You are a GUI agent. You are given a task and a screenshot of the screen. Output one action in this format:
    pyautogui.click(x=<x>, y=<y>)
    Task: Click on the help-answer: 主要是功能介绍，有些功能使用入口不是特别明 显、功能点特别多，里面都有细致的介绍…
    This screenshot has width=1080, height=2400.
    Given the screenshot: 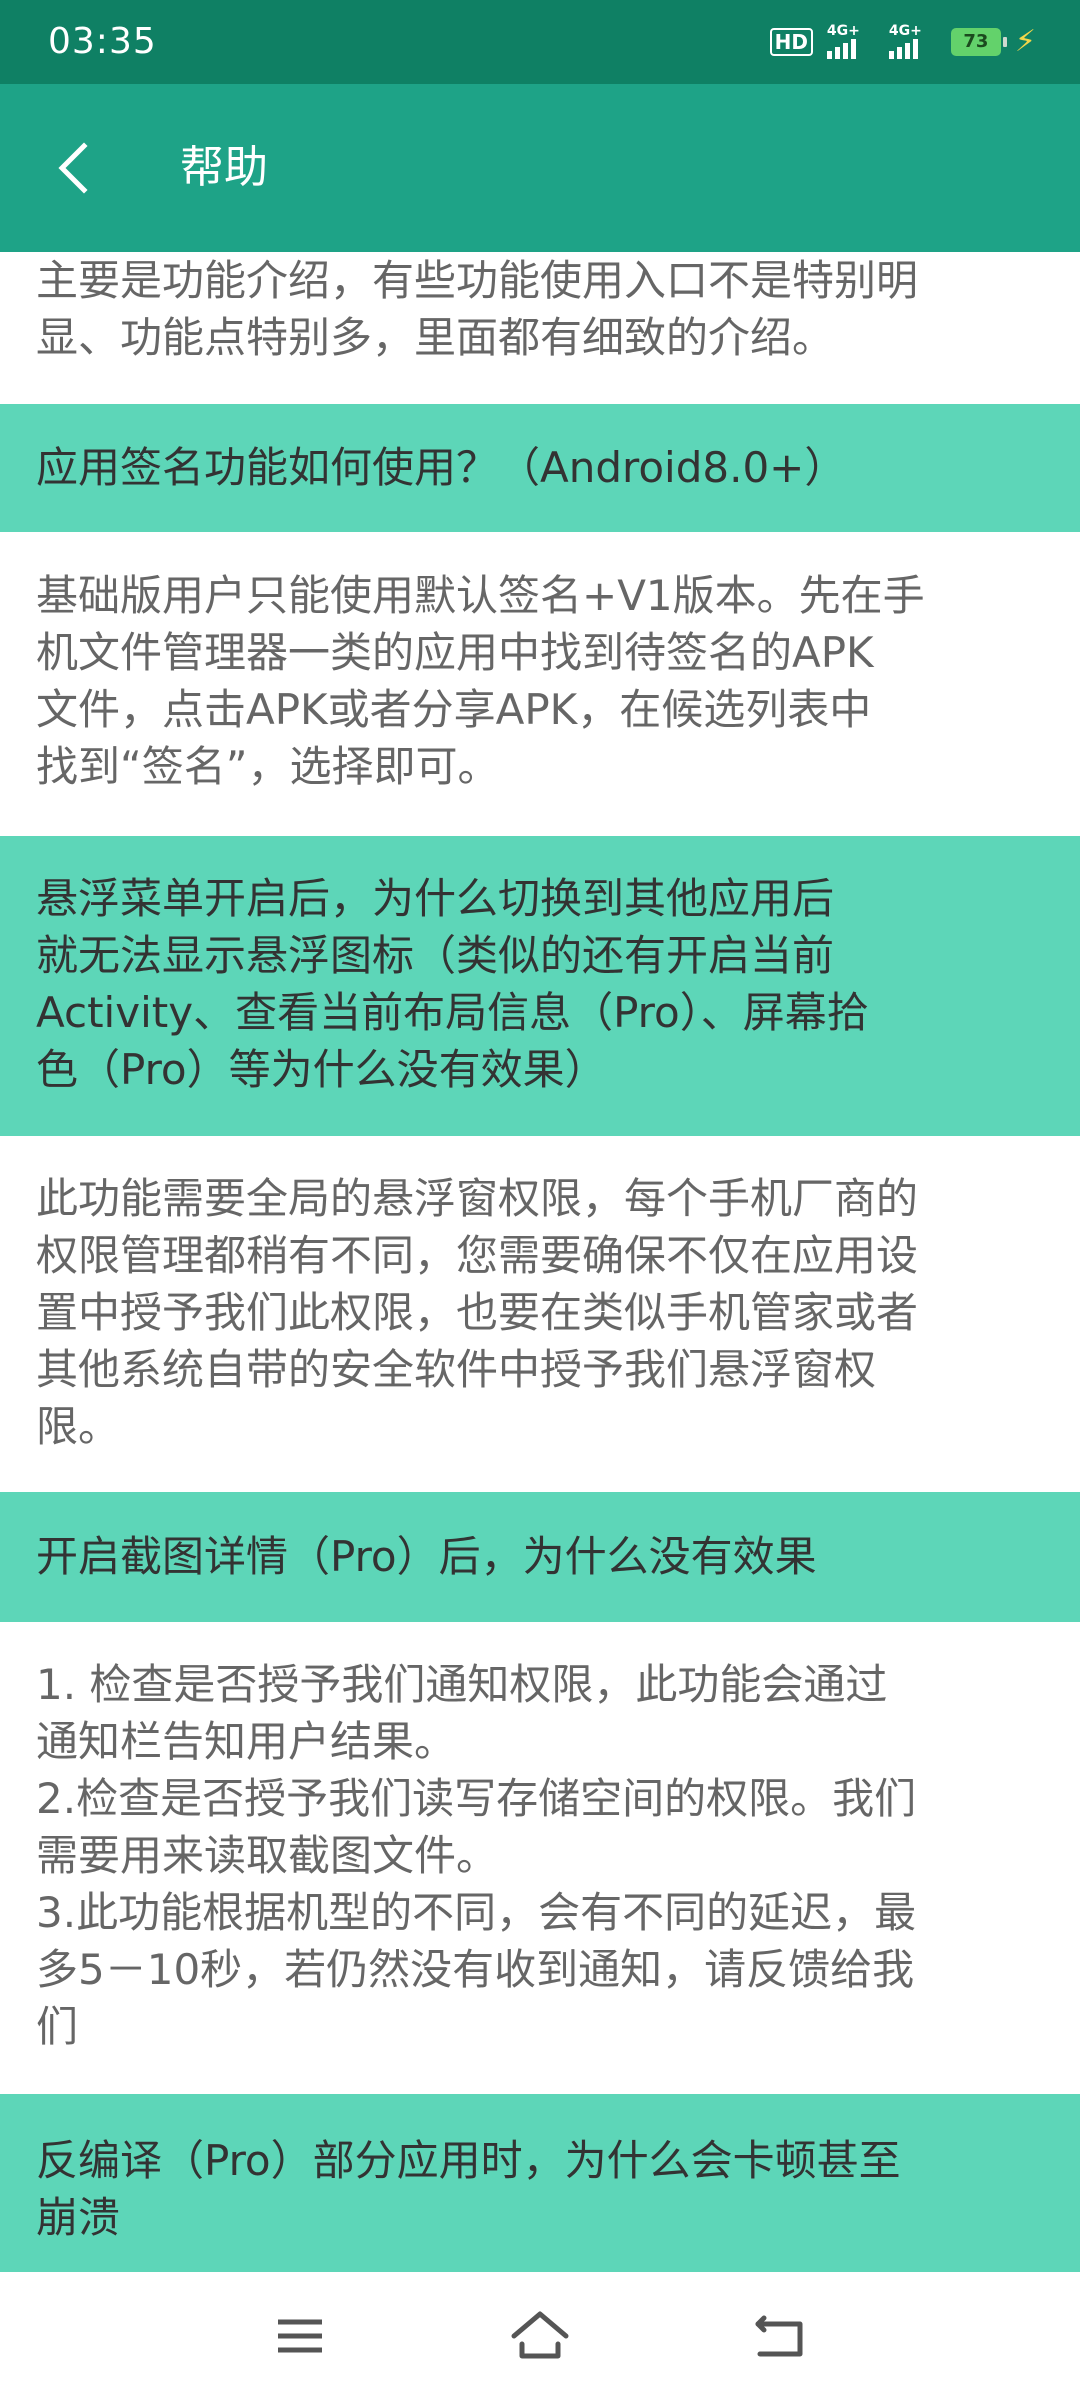 What is the action you would take?
    pyautogui.click(x=540, y=328)
    